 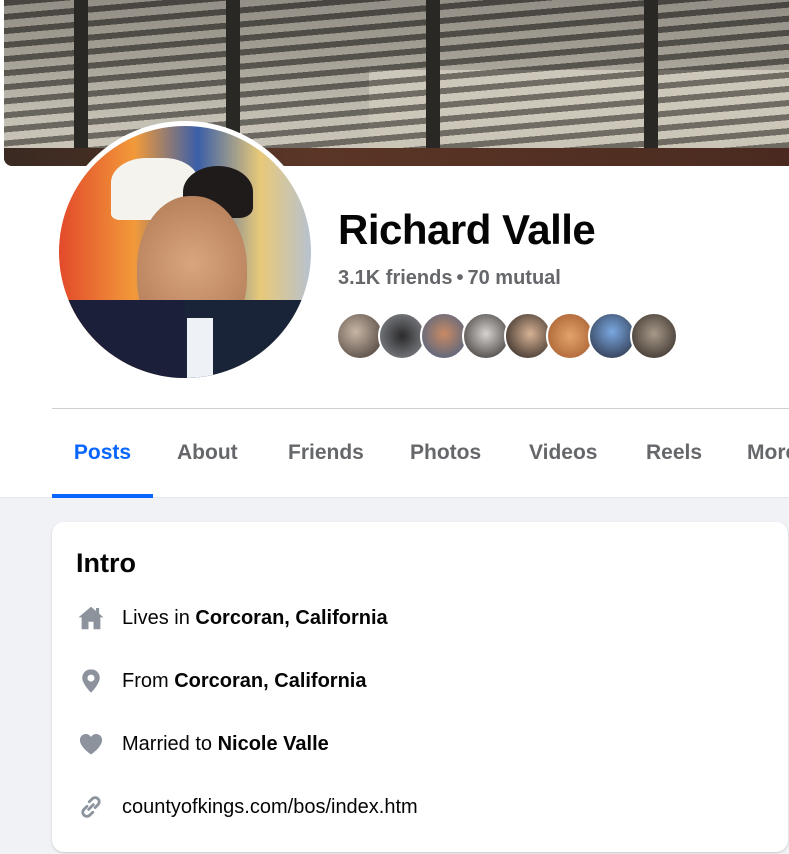 What do you see at coordinates (291, 618) in the screenshot?
I see `lives-location-link: Corcoran, California` at bounding box center [291, 618].